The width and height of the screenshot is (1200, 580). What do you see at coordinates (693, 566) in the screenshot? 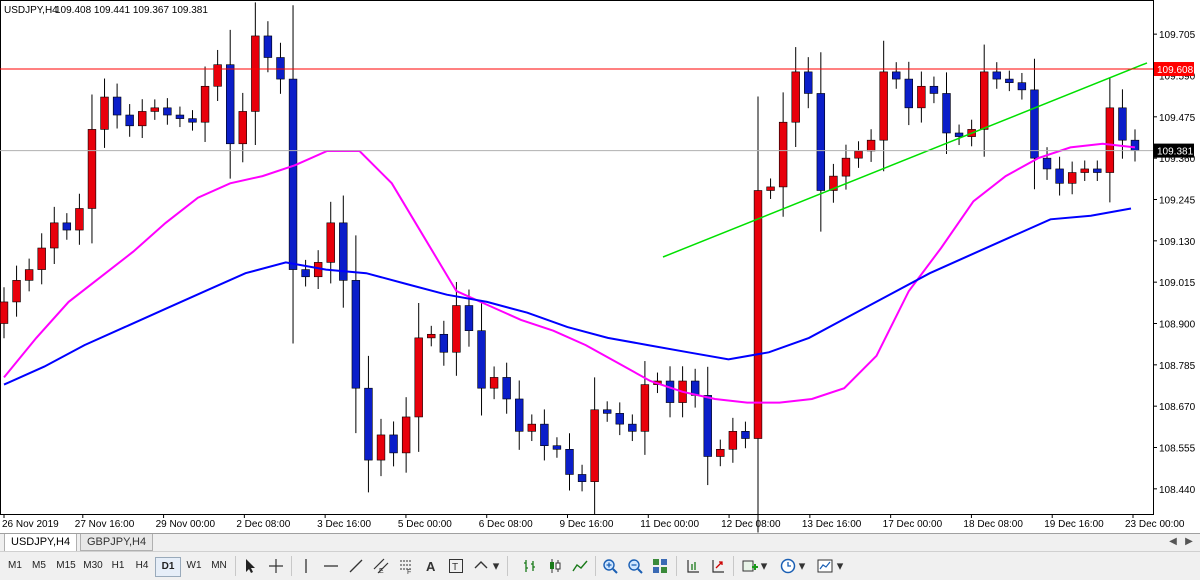
I see `chart-shift-icon` at bounding box center [693, 566].